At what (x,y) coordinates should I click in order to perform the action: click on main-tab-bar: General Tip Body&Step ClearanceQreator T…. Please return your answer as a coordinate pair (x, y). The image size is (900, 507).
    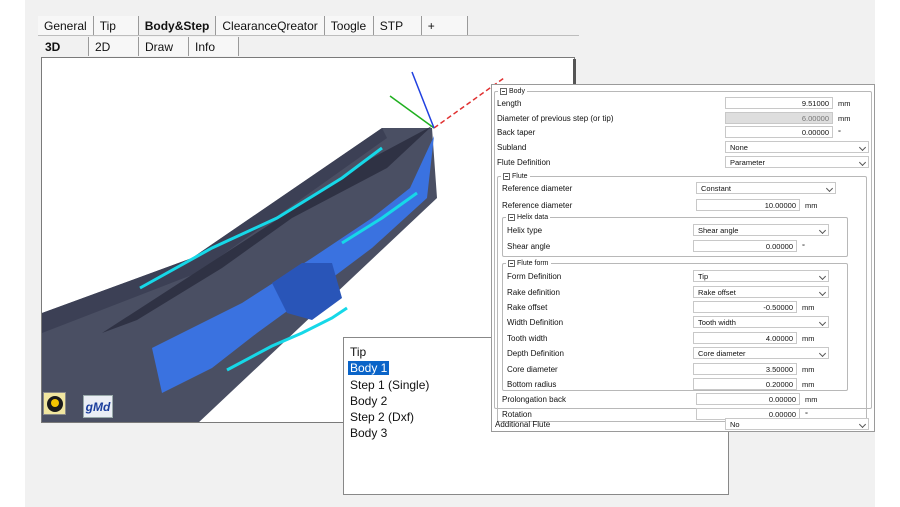
    Looking at the image, I should click on (253, 25).